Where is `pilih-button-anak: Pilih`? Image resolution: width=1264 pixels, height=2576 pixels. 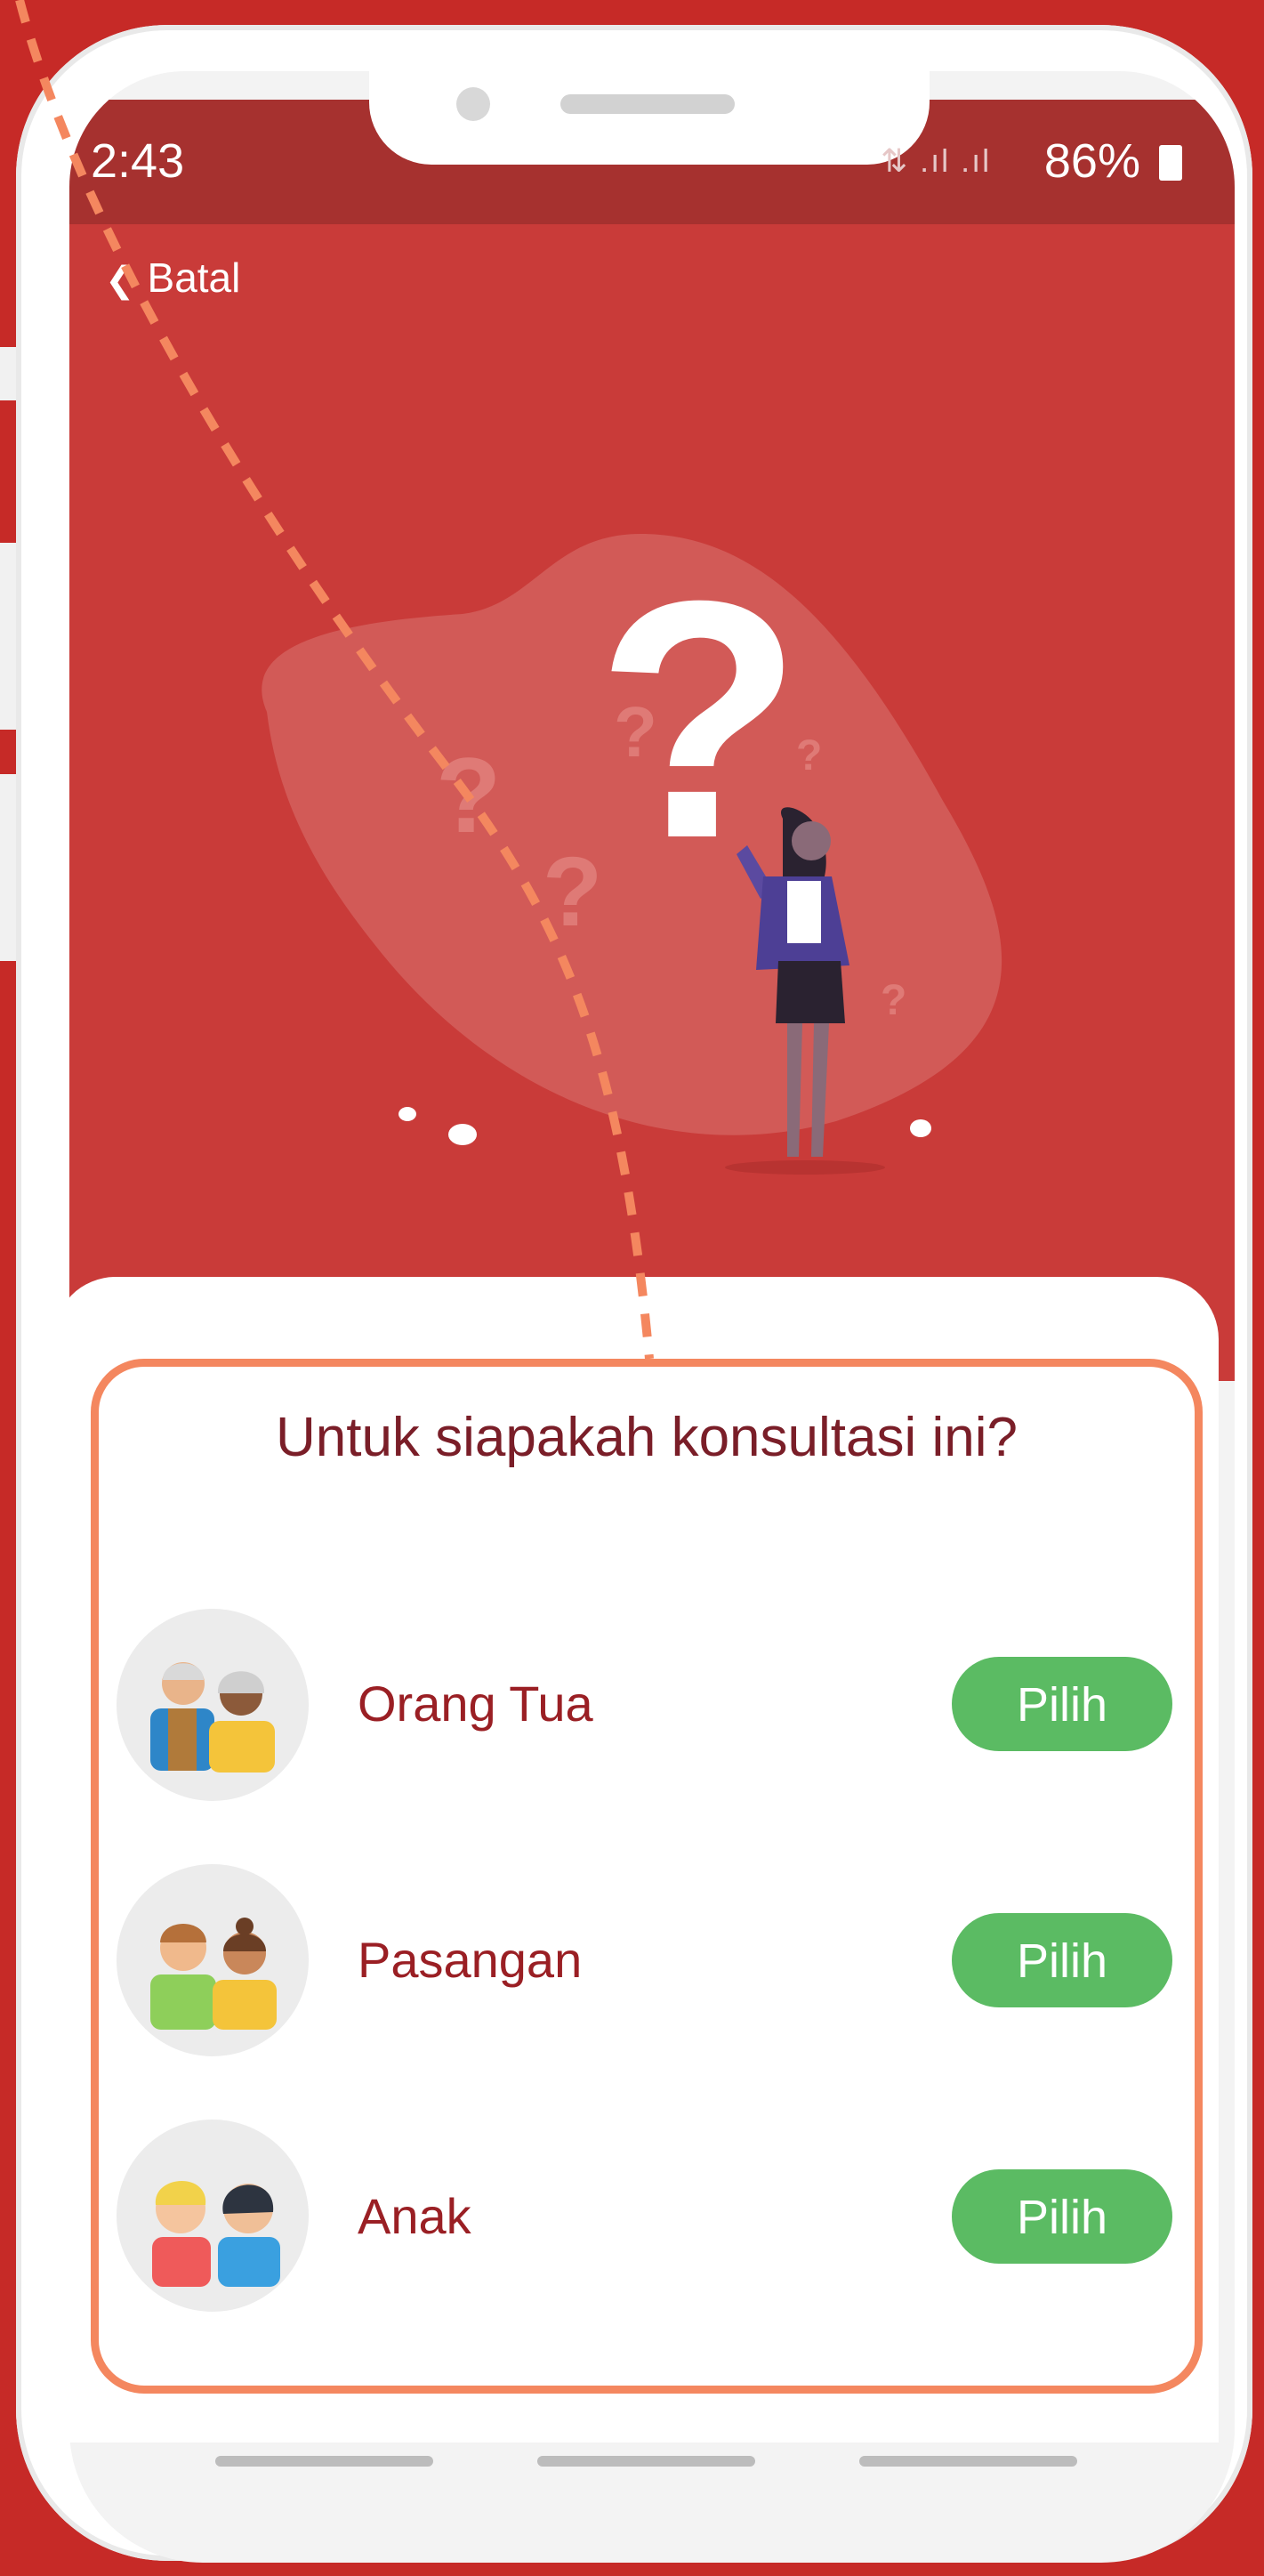
pilih-button-anak: Pilih is located at coordinates (1062, 2216).